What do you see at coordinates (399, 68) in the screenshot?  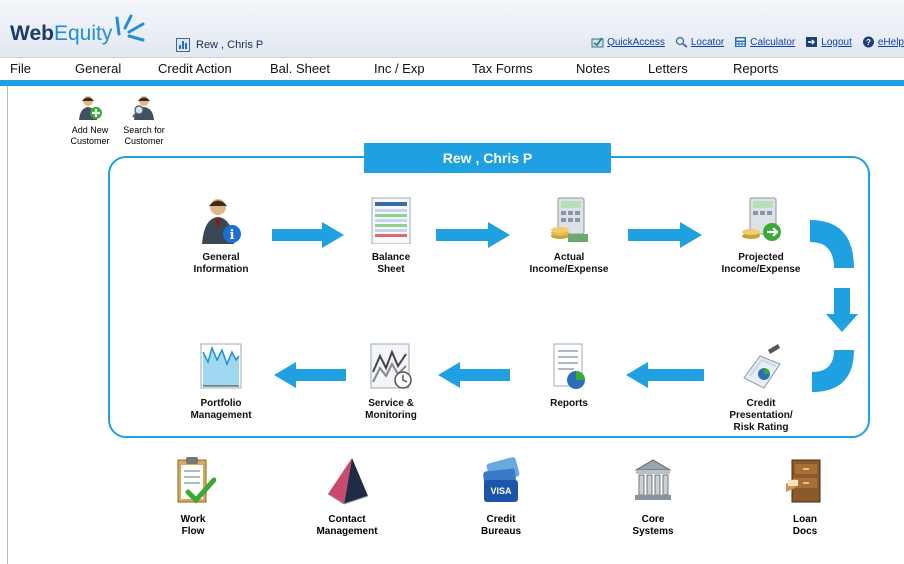 I see `menu-inc-exp: Inc / Exp` at bounding box center [399, 68].